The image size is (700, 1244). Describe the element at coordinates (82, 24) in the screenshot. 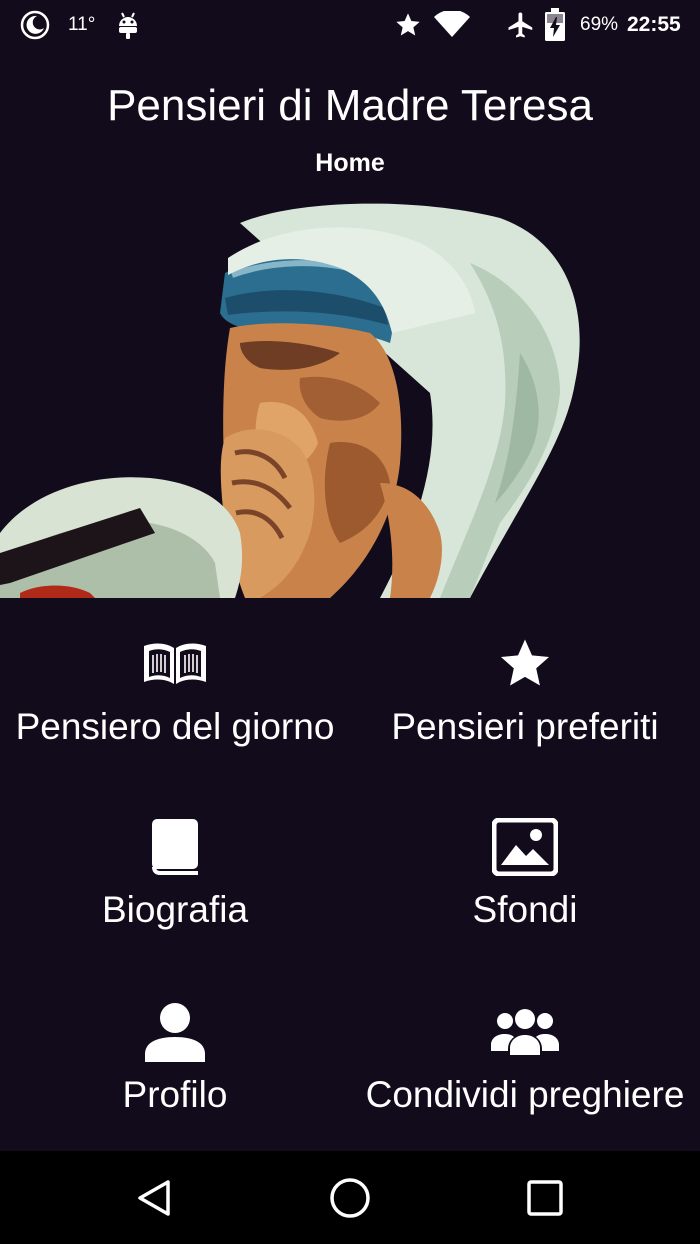

I see `temperature-text: 11°` at that location.